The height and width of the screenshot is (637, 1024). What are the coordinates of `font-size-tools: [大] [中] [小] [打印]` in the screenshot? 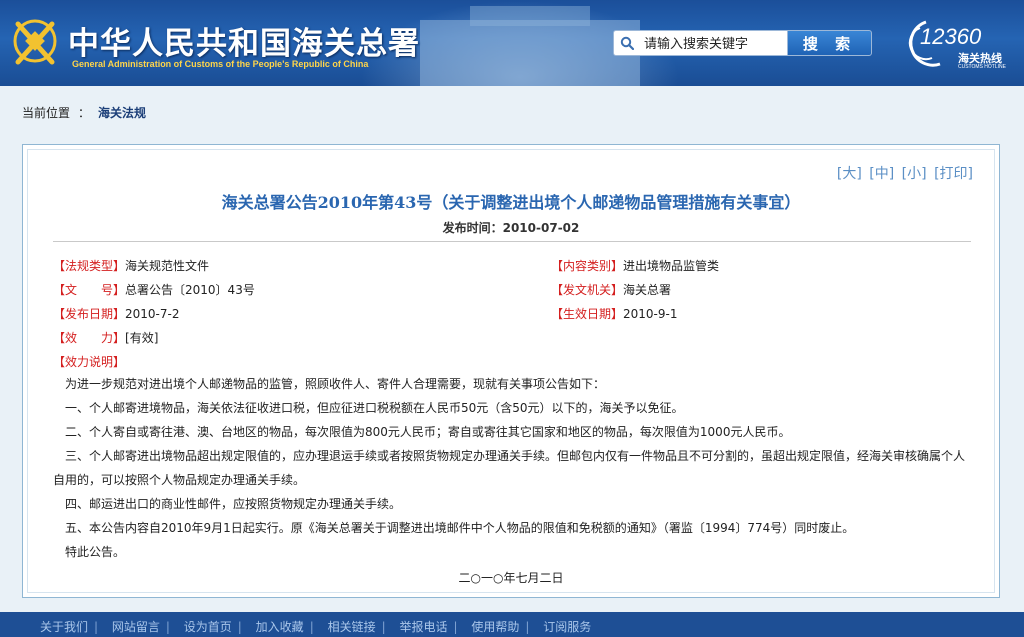 It's located at (903, 173).